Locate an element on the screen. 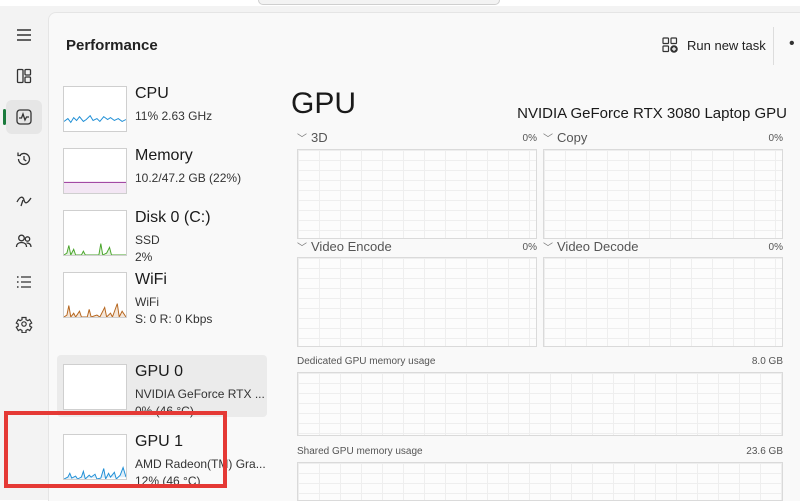  cpu-thumbnail-line is located at coordinates (95, 119).